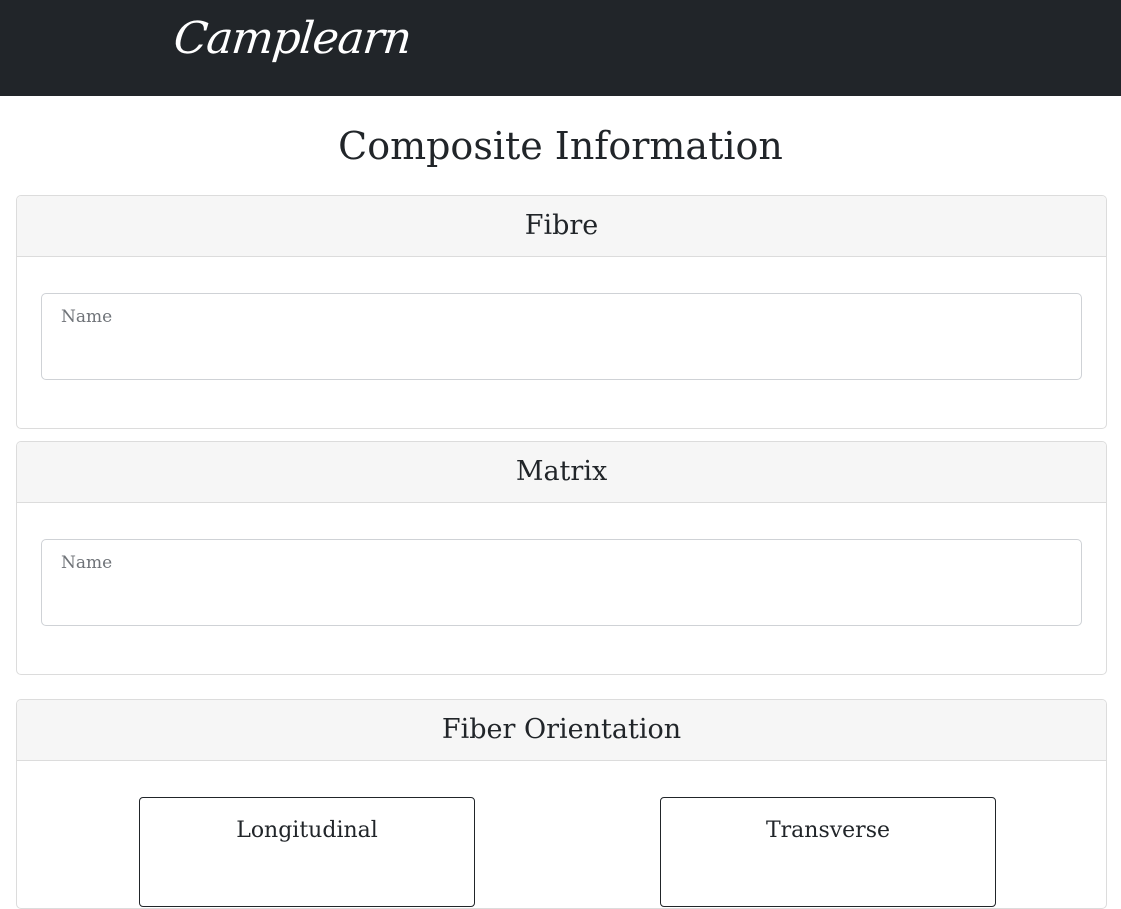 This screenshot has width=1121, height=909. I want to click on matrix-card-header: Matrix, so click(561, 472).